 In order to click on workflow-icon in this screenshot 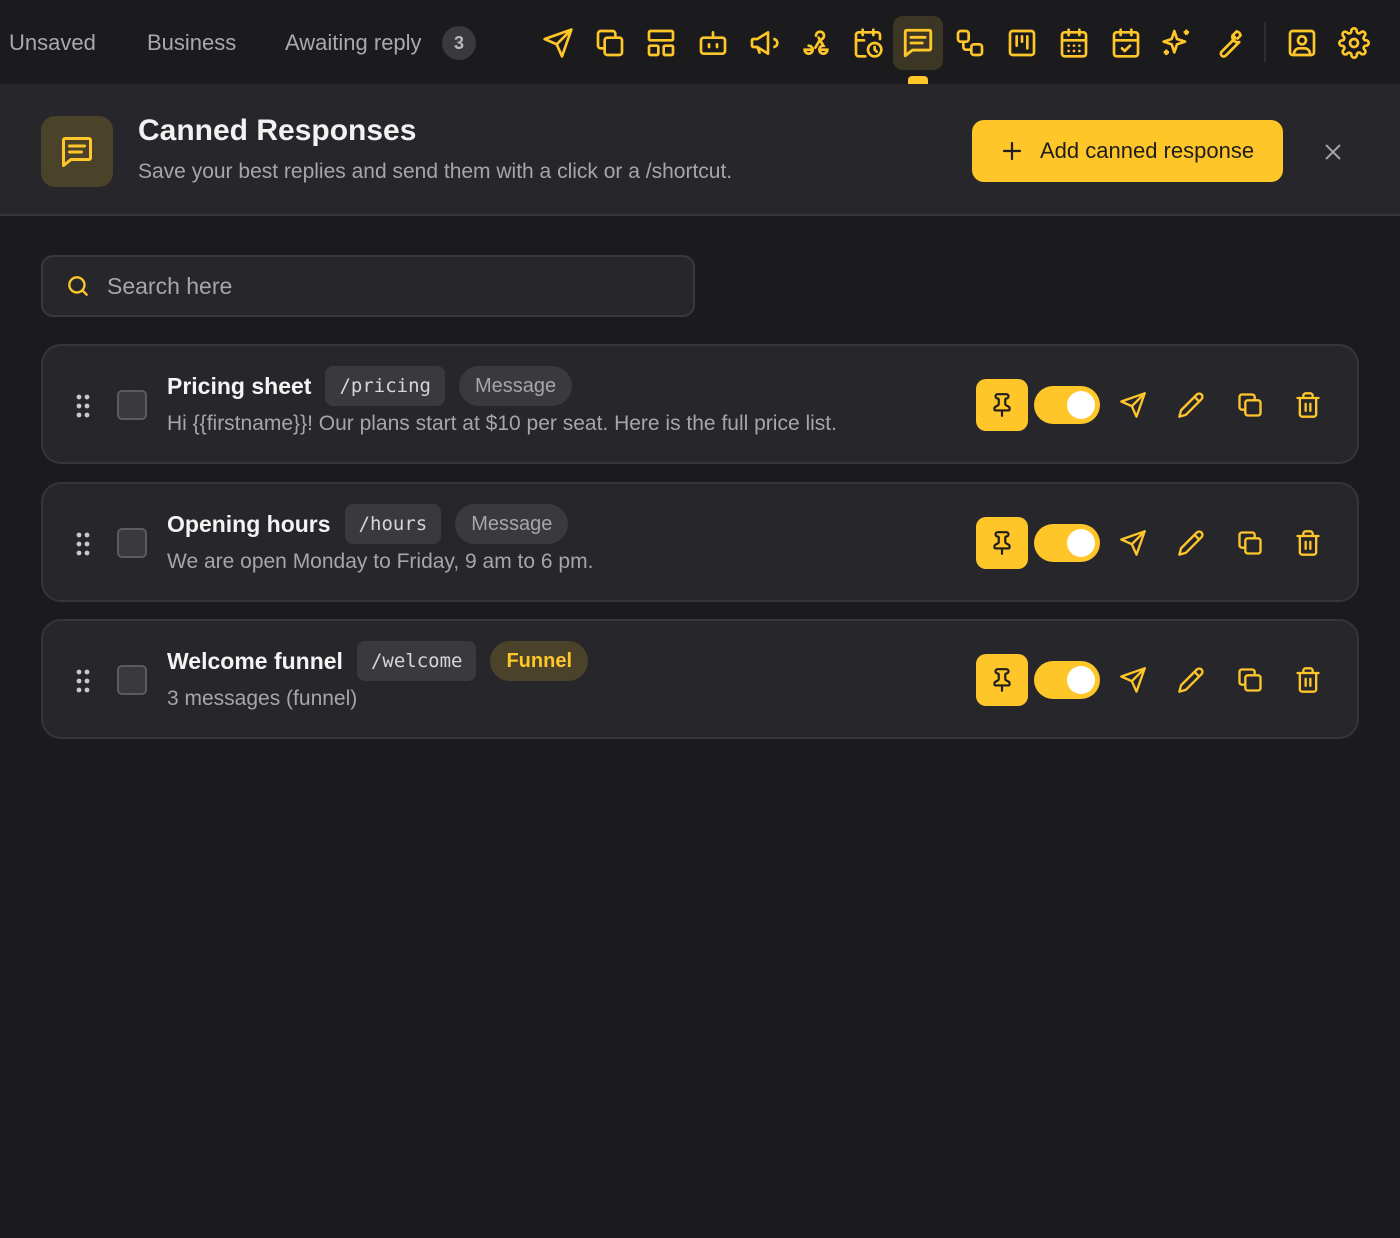, I will do `click(970, 43)`.